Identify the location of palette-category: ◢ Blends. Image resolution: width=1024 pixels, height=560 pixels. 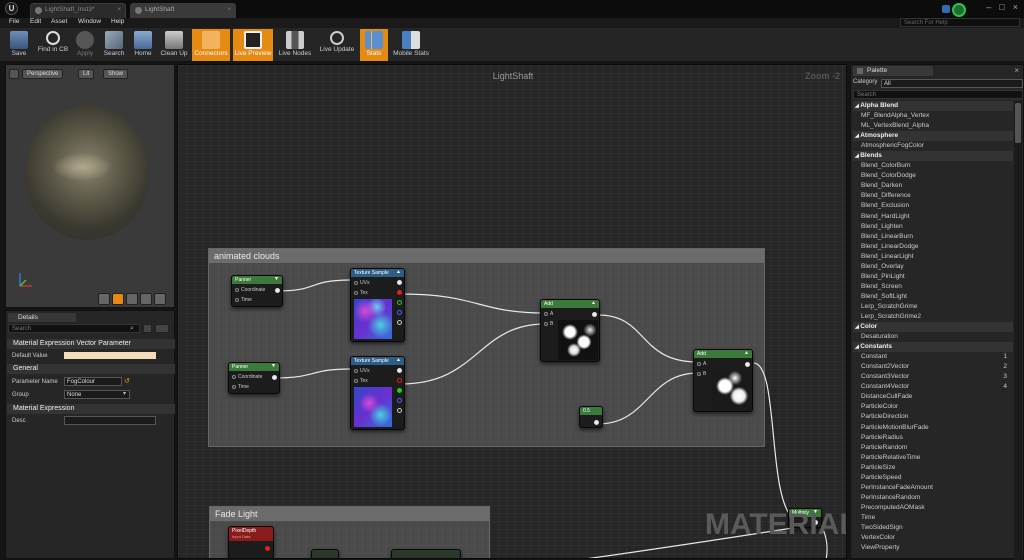
(933, 156).